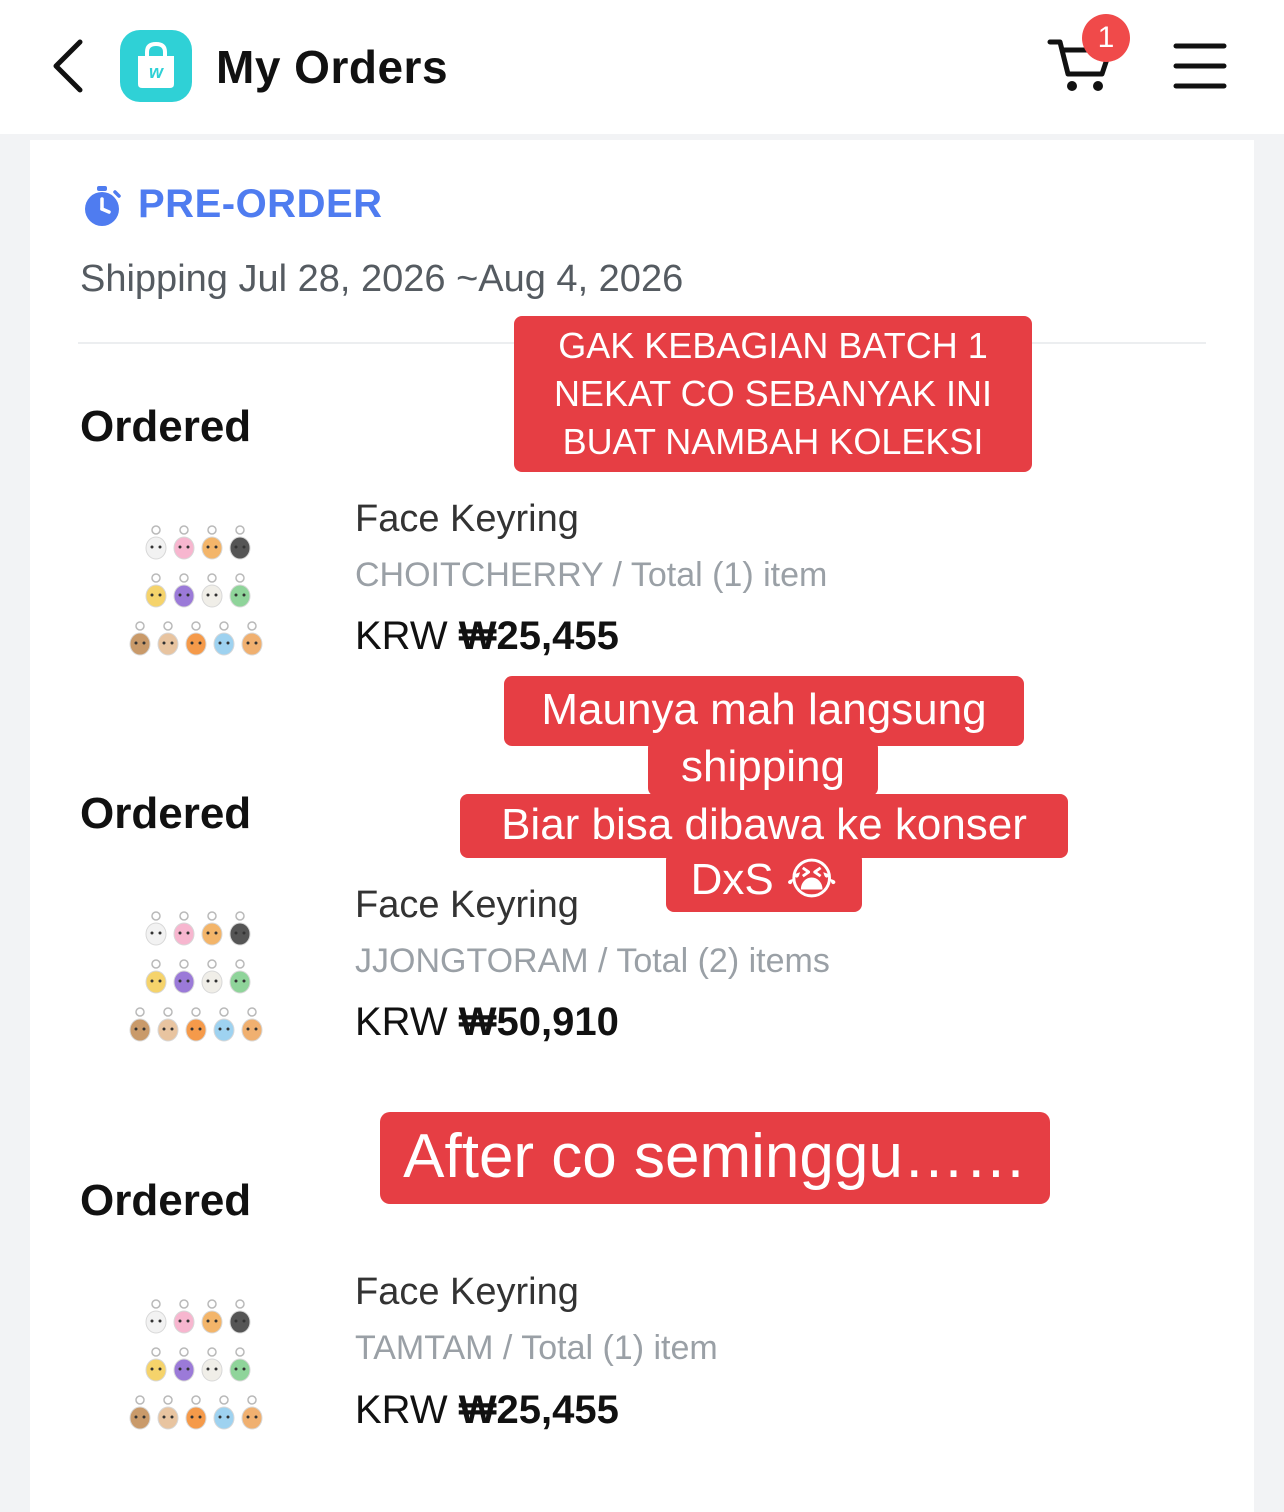 This screenshot has width=1284, height=1512. I want to click on order-status: Ordered, so click(166, 426).